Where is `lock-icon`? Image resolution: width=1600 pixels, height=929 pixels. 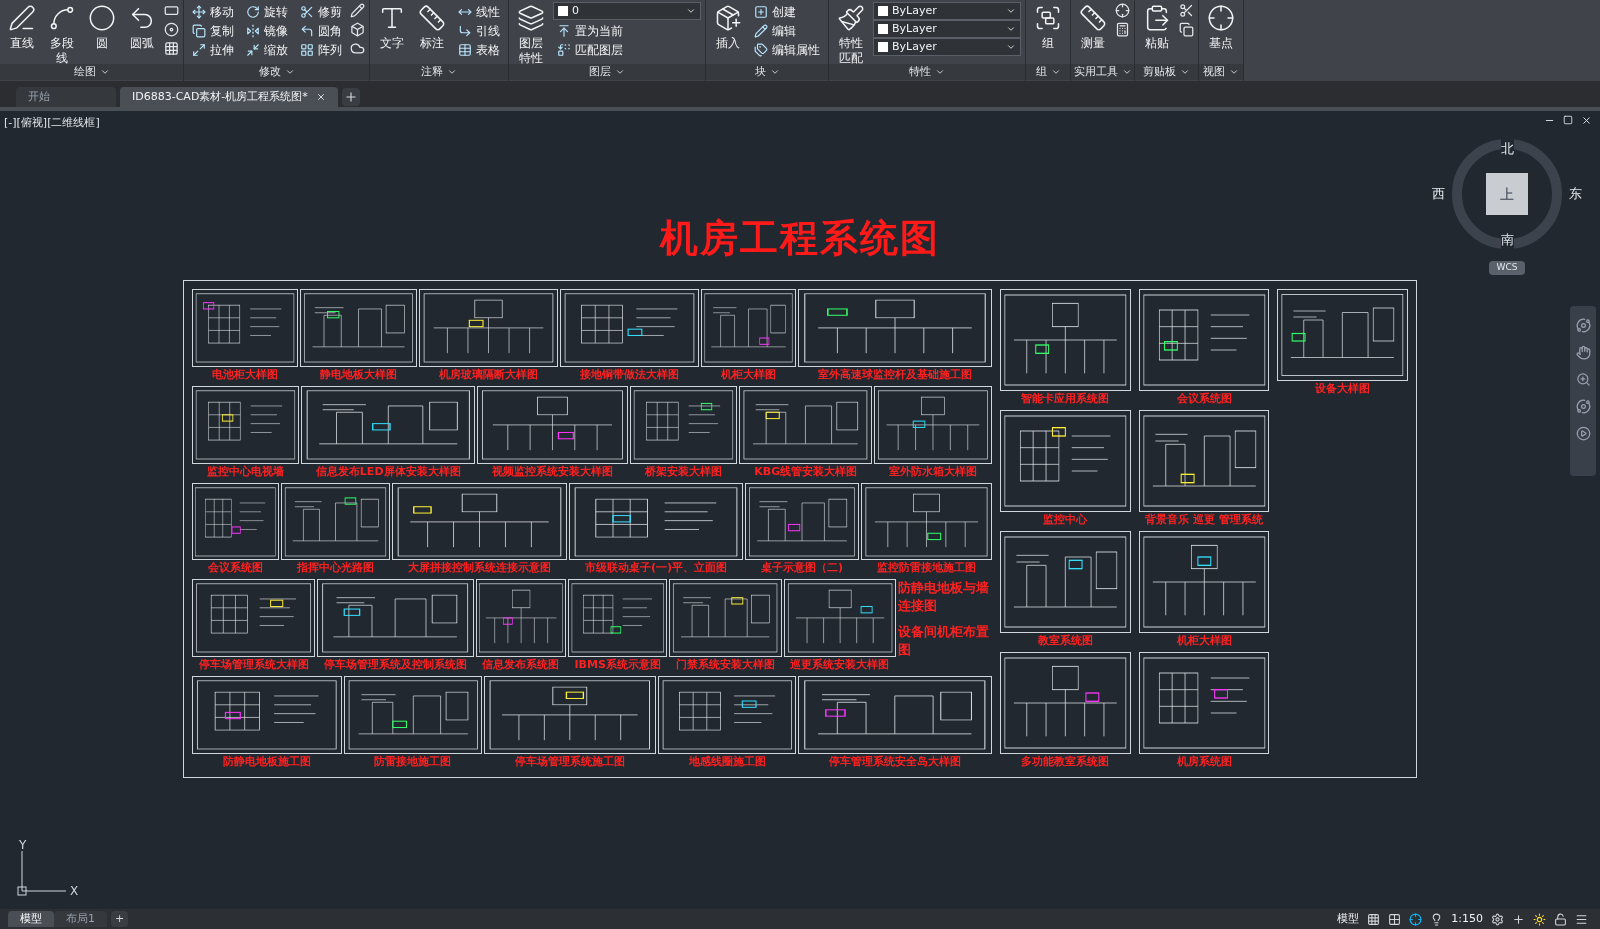 lock-icon is located at coordinates (1560, 919).